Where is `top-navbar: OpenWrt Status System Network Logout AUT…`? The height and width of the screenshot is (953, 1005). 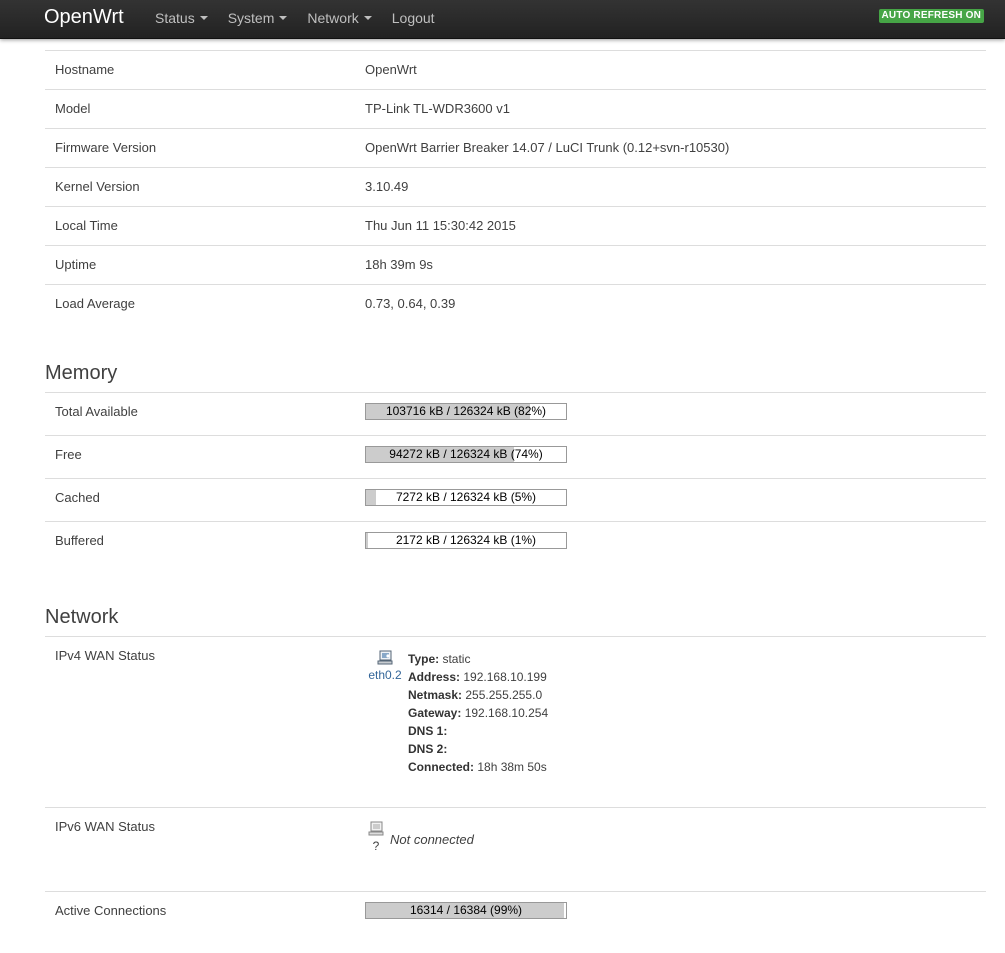
top-navbar: OpenWrt Status System Network Logout AUT… is located at coordinates (502, 19).